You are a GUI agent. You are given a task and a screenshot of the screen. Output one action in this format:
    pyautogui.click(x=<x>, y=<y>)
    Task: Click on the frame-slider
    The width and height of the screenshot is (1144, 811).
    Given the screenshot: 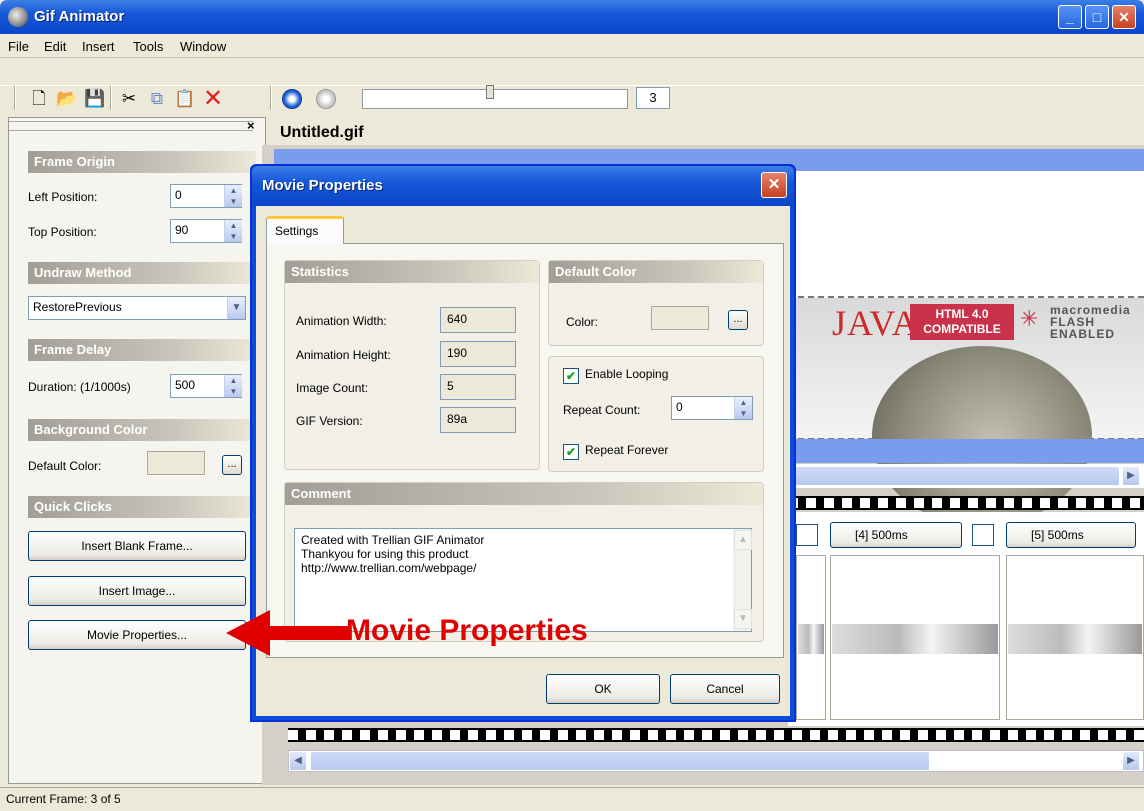 What is the action you would take?
    pyautogui.click(x=495, y=99)
    